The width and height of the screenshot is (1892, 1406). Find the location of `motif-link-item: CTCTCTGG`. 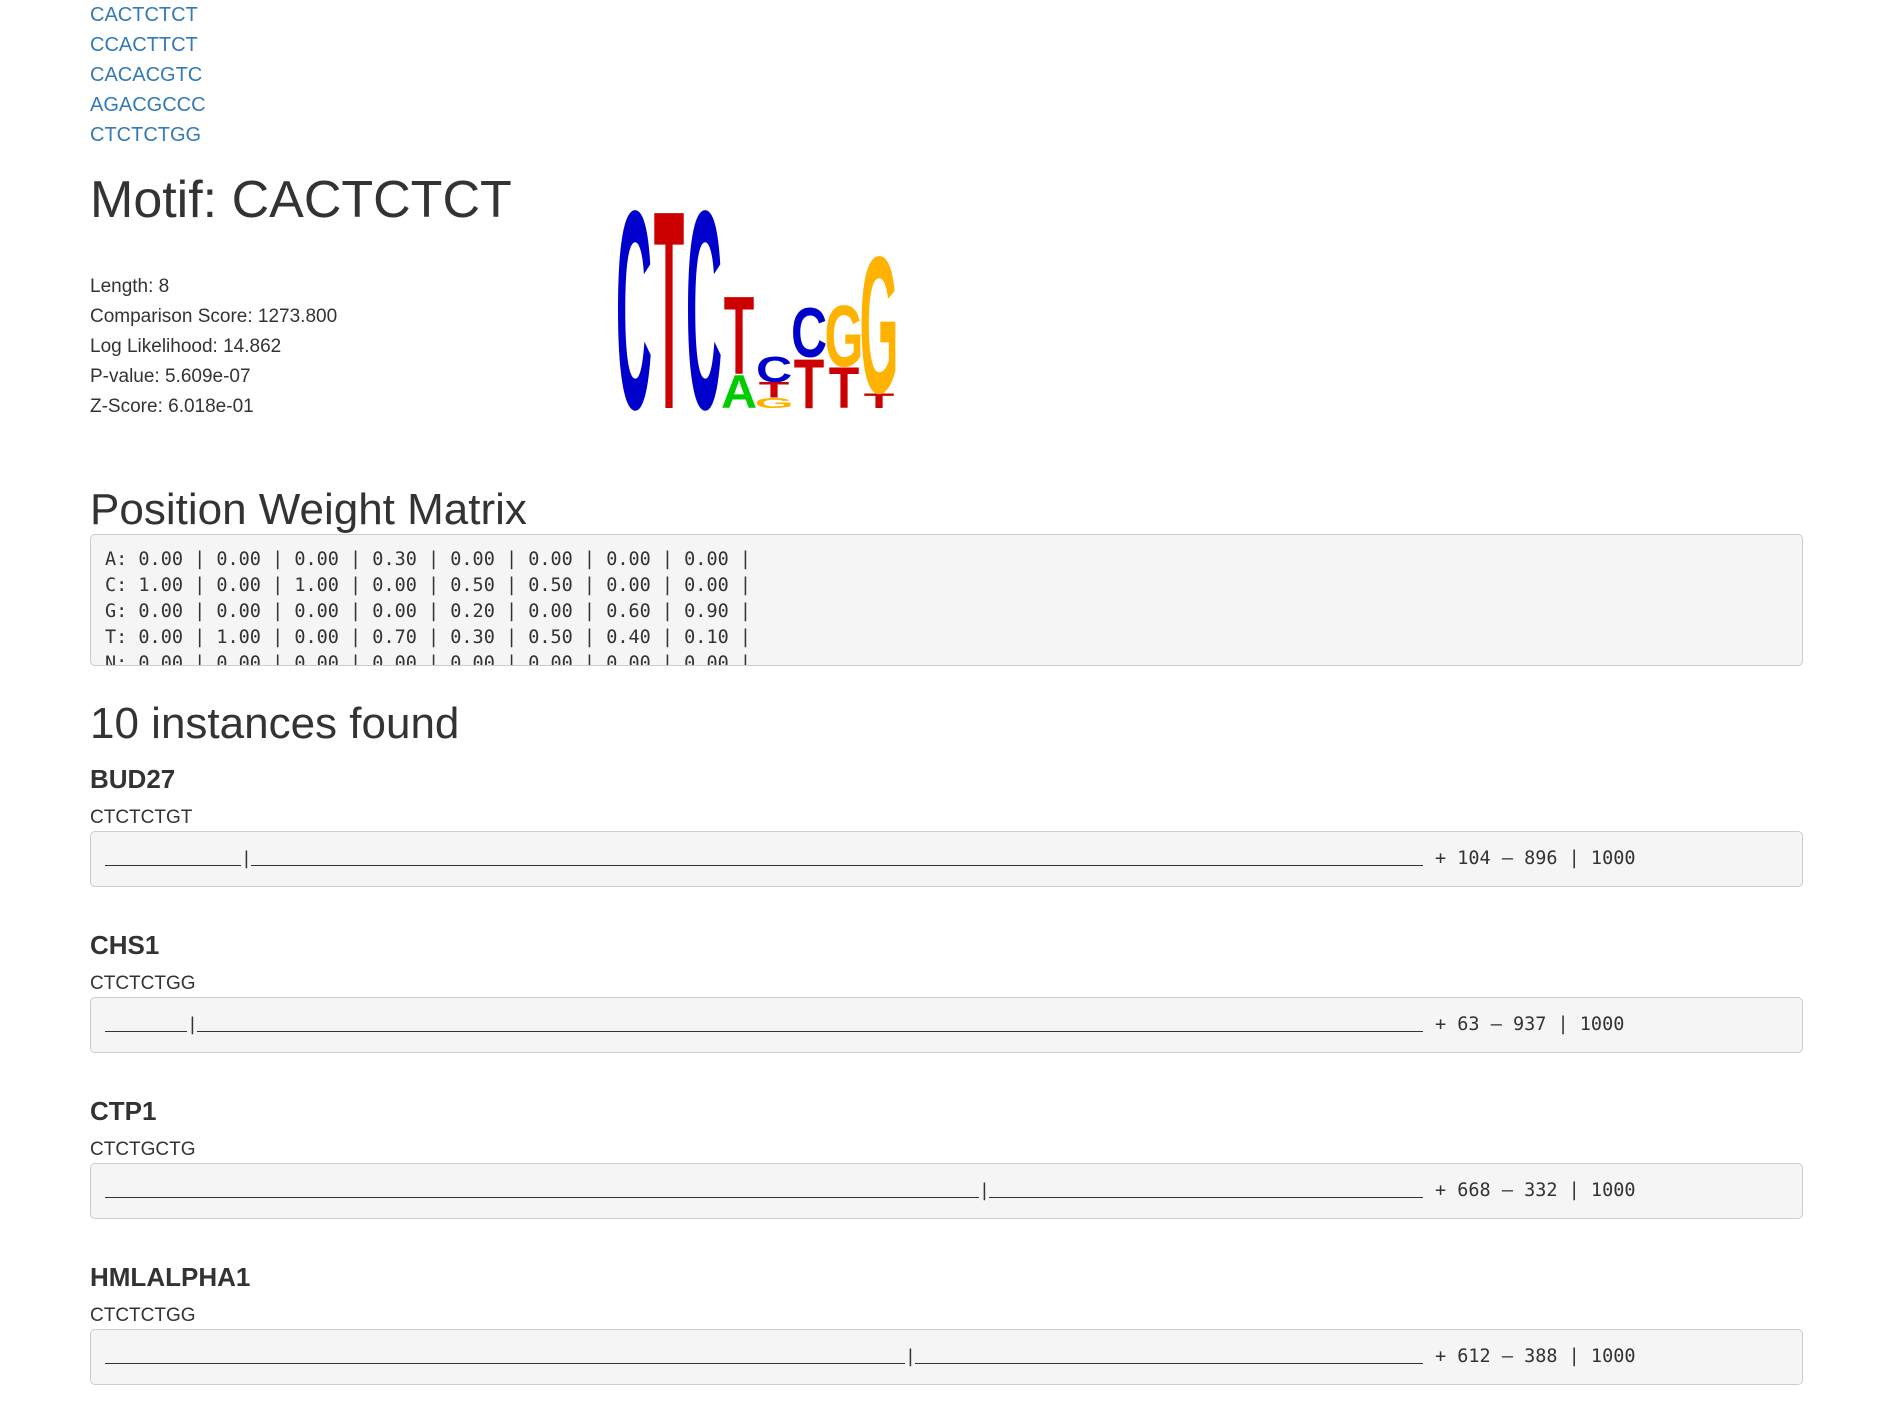

motif-link-item: CTCTCTGG is located at coordinates (946, 135).